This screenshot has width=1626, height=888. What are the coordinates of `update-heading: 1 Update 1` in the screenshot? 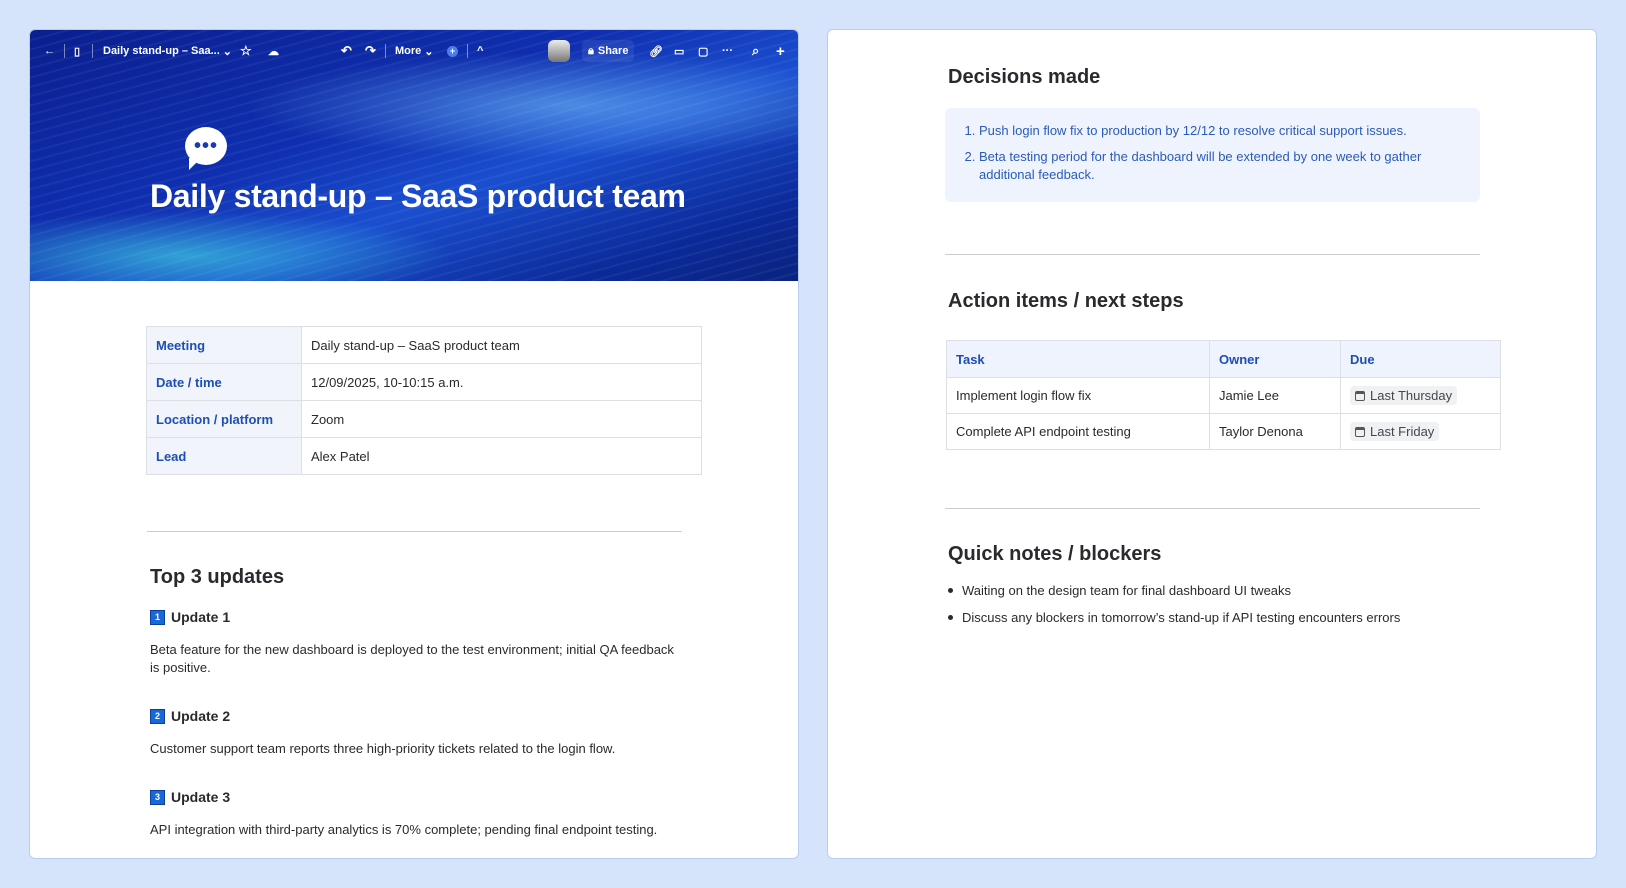 It's located at (190, 617).